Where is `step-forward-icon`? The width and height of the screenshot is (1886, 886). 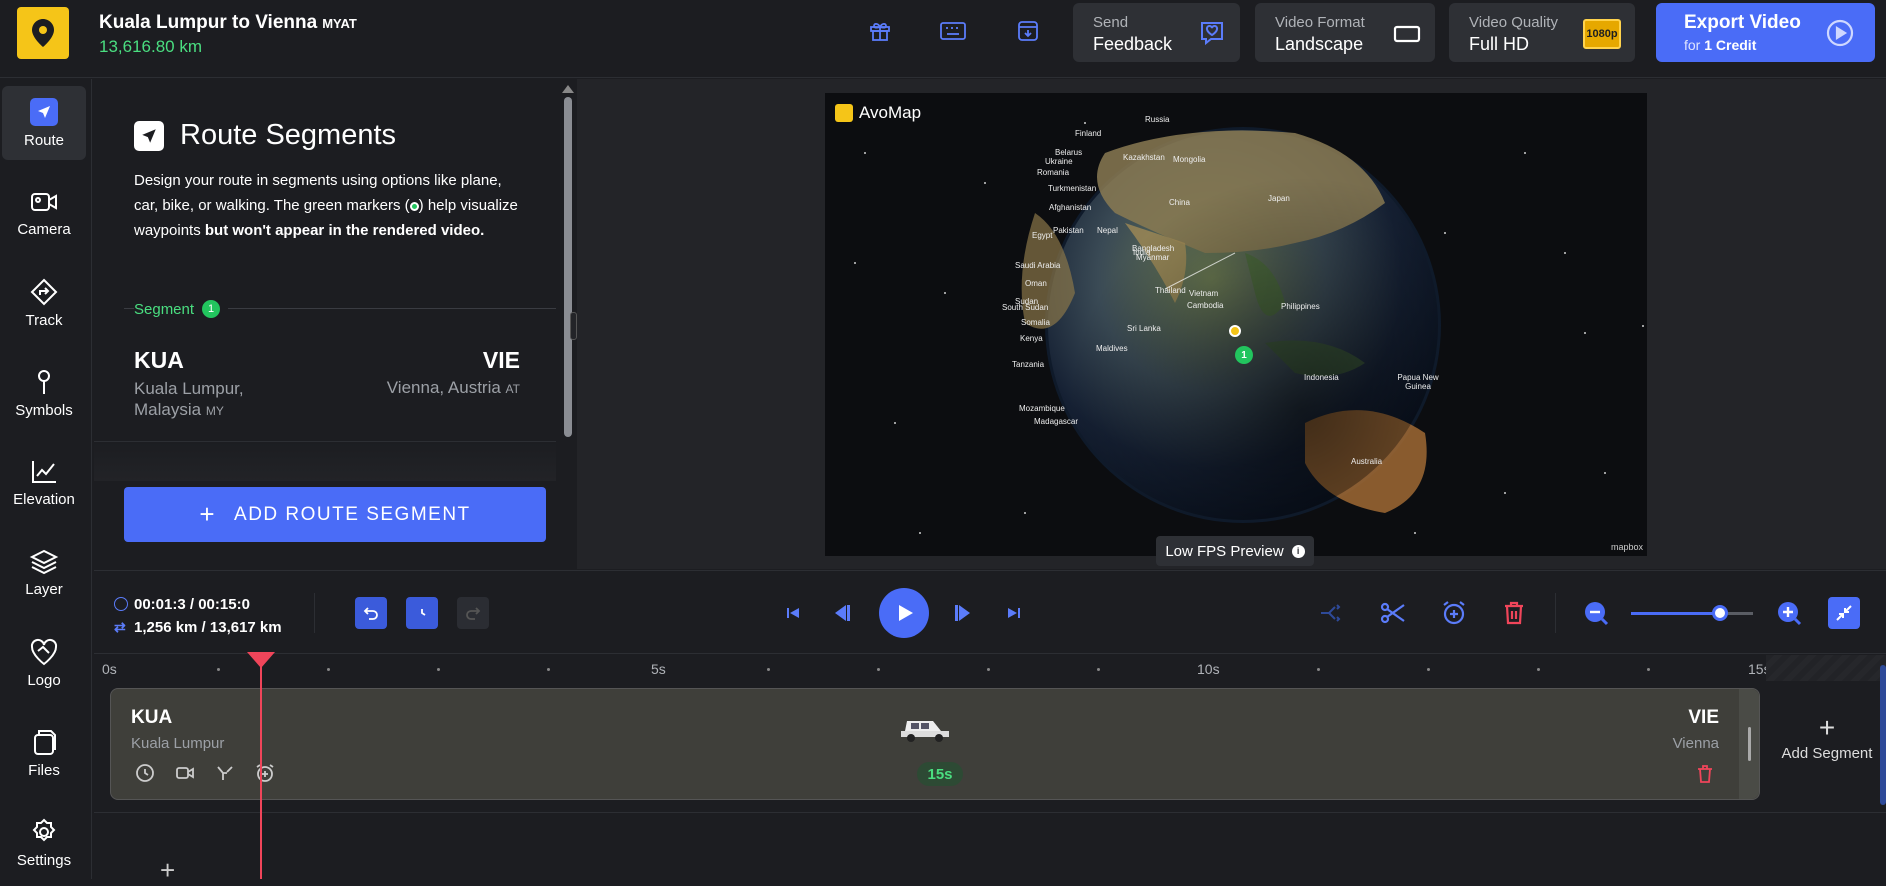
step-forward-icon is located at coordinates (962, 613).